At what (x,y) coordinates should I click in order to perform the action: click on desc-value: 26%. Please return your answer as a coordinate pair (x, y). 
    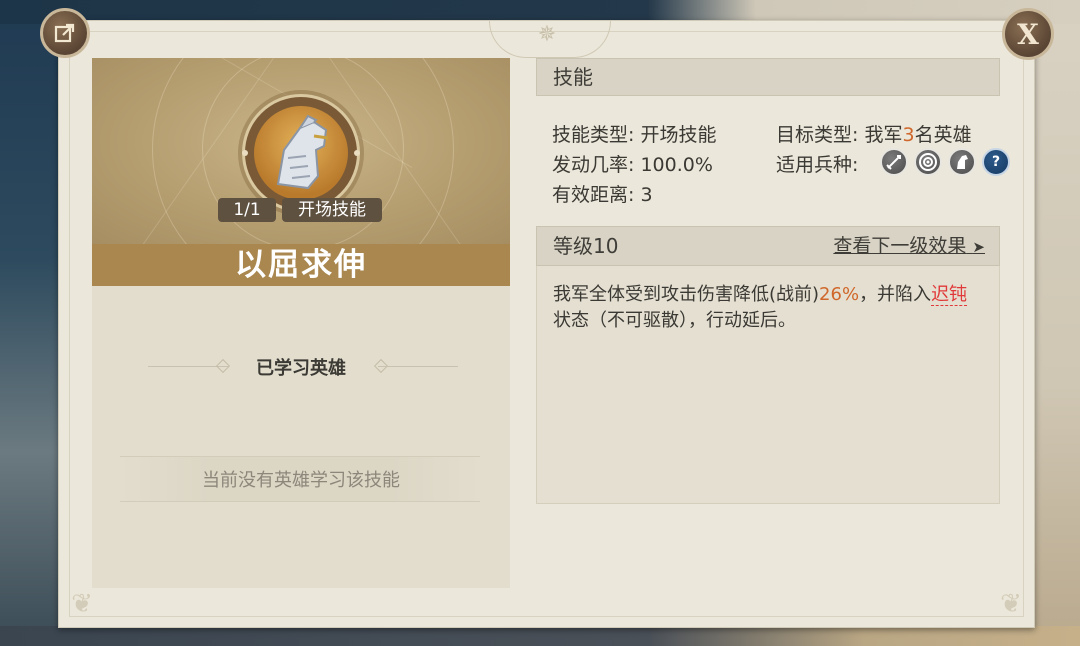
    Looking at the image, I should click on (839, 294).